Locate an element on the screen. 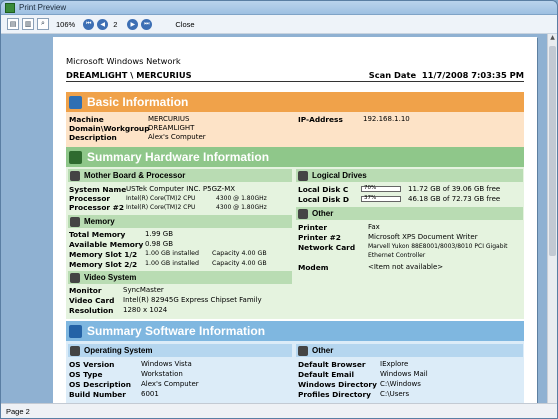 The image size is (558, 419). os-icon is located at coordinates (75, 350).